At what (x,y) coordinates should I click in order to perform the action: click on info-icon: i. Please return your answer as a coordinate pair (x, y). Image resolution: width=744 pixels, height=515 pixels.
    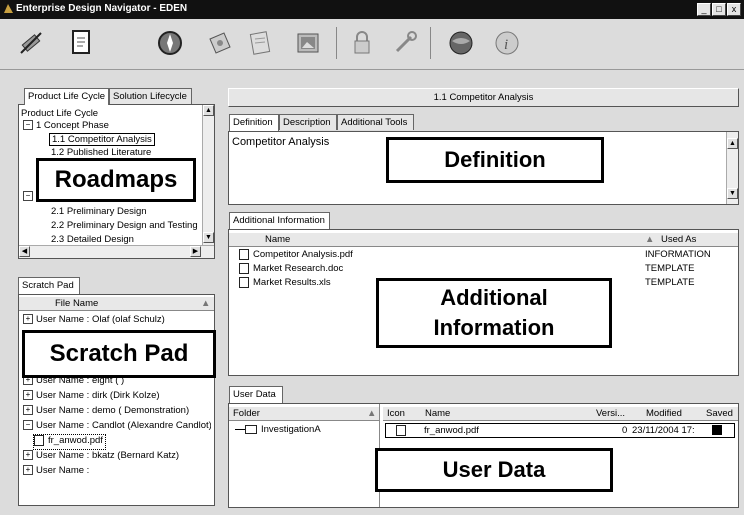
    Looking at the image, I should click on (507, 43).